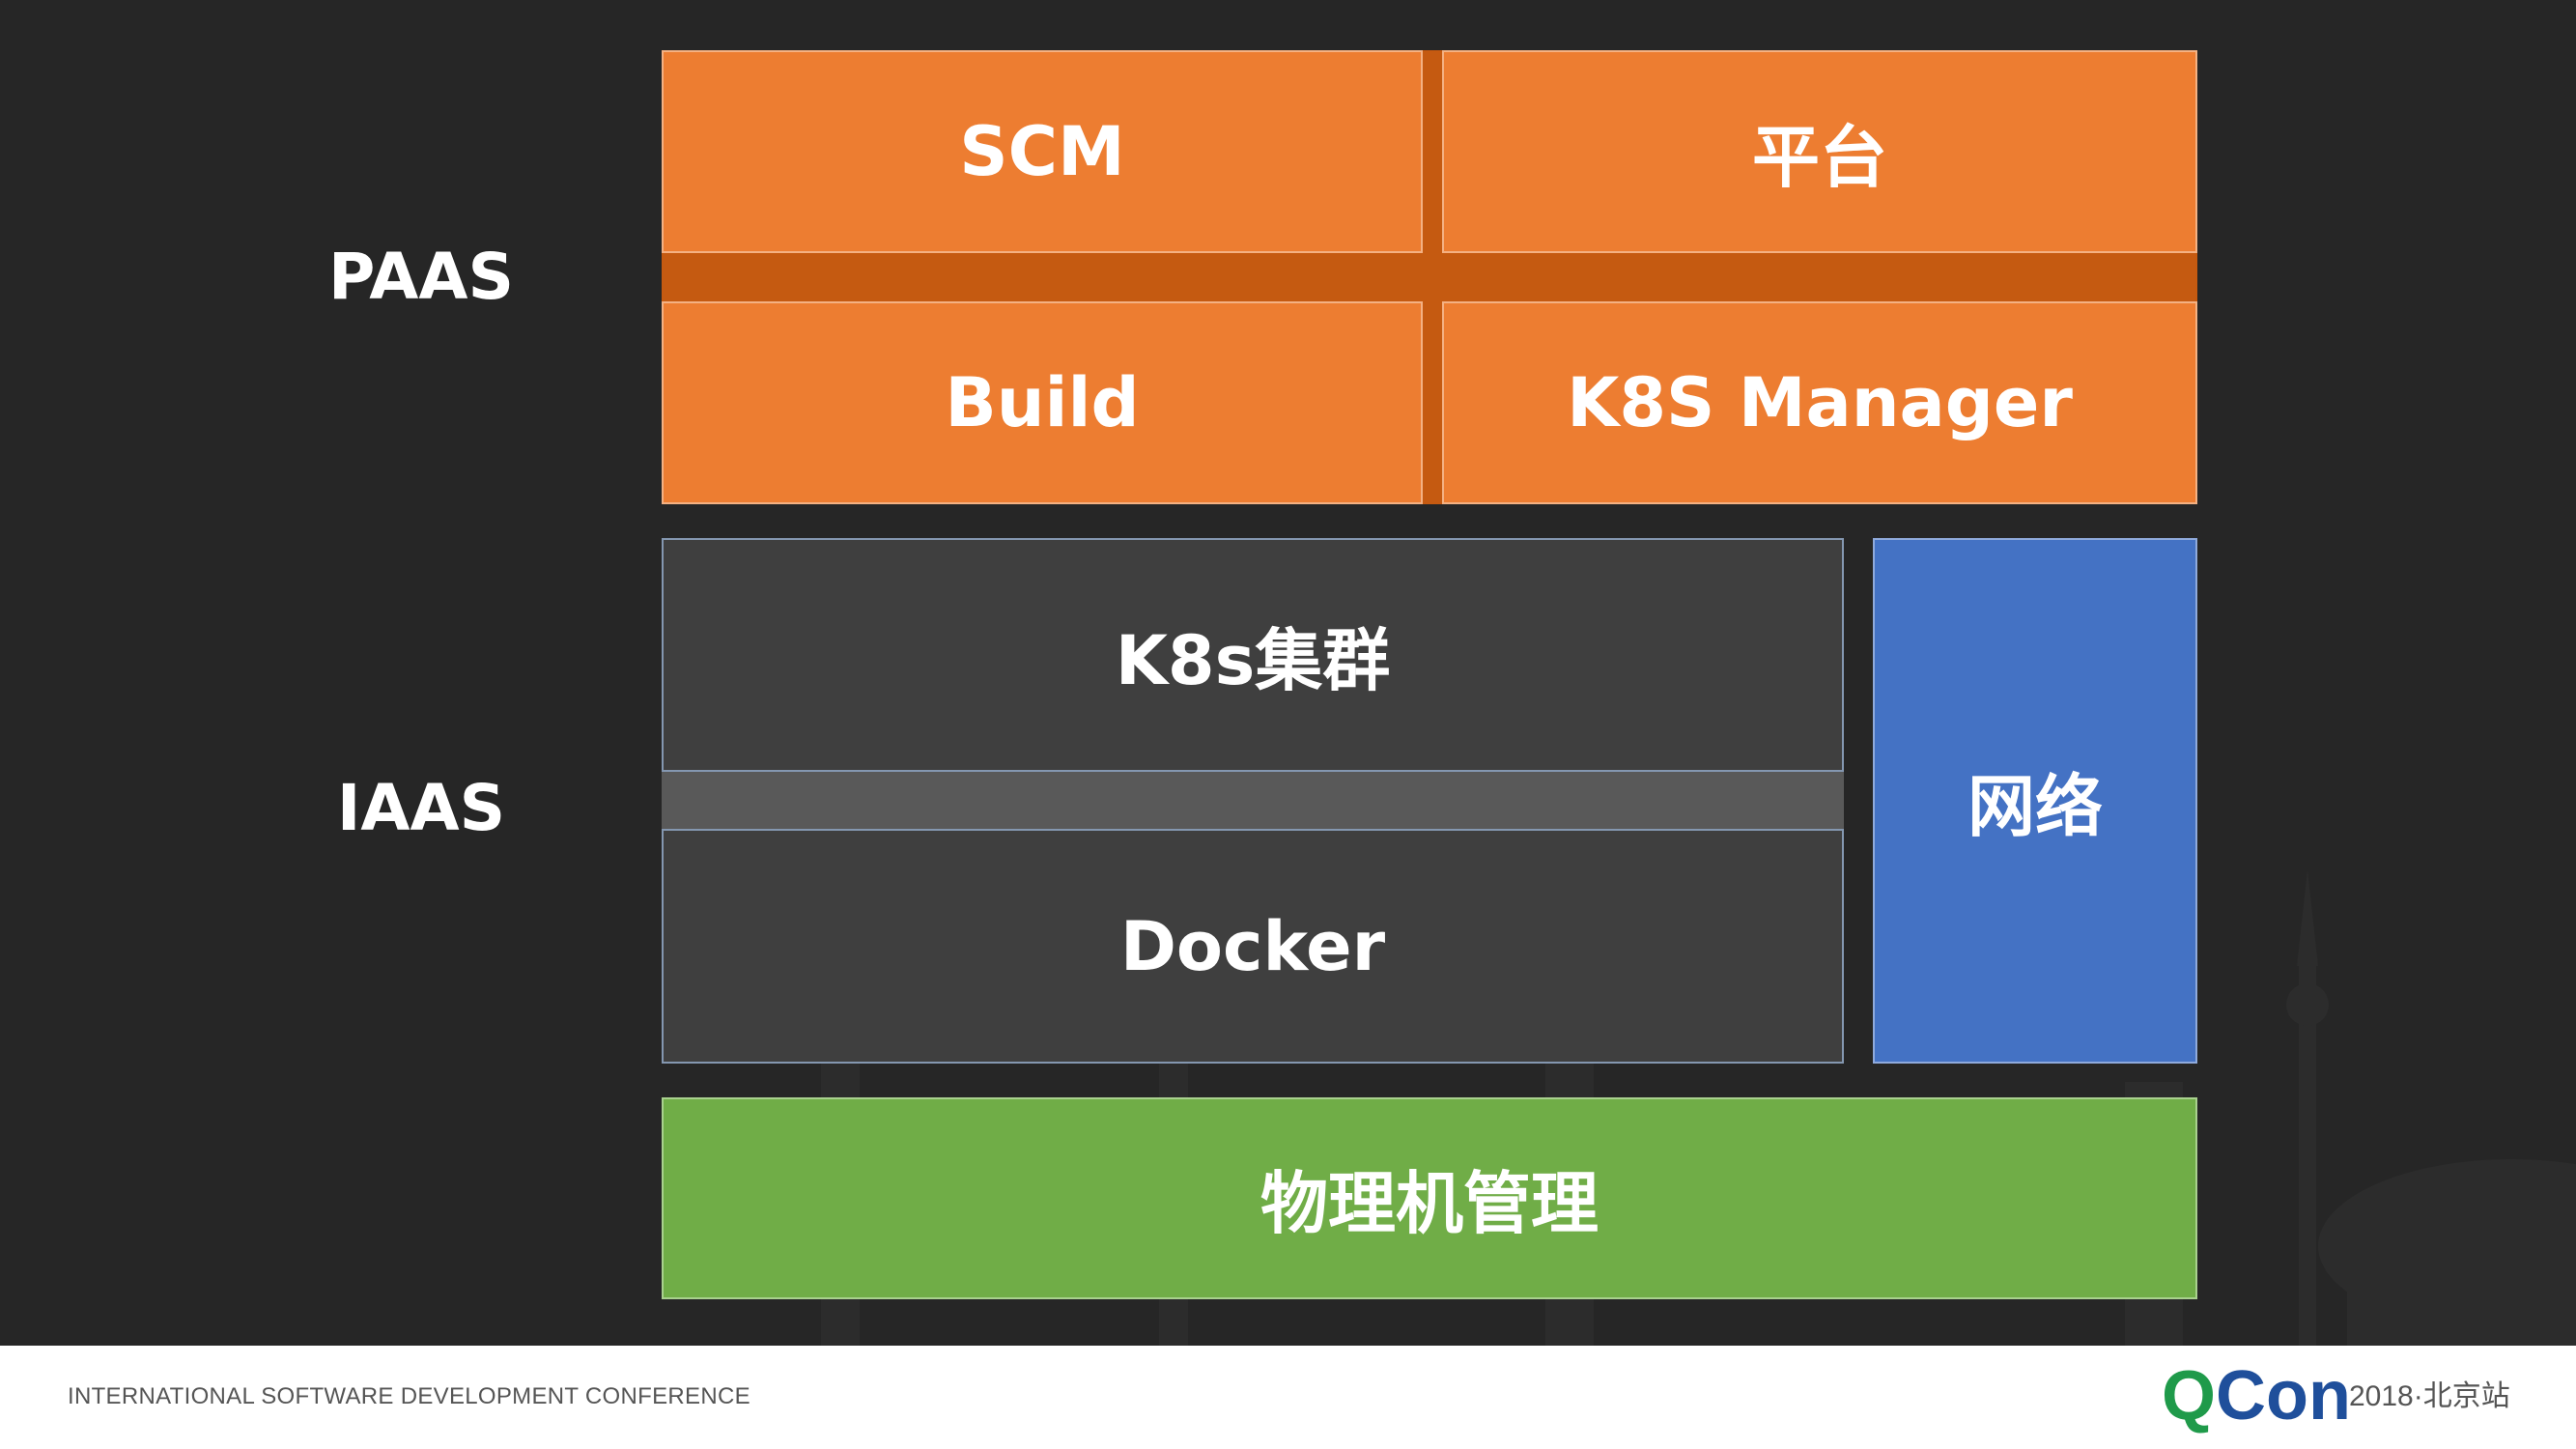  I want to click on iaas-layer-label: IAAS, so click(421, 808).